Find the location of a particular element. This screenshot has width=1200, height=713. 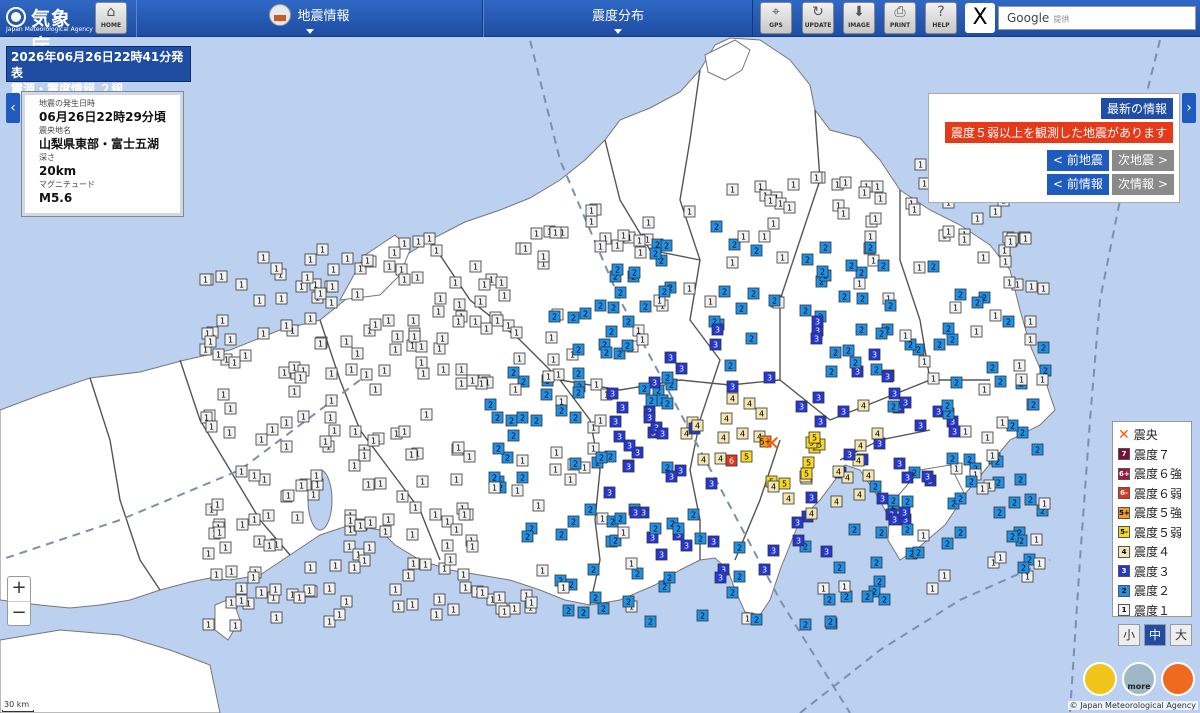

station-marker-label: 5 is located at coordinates (746, 457).